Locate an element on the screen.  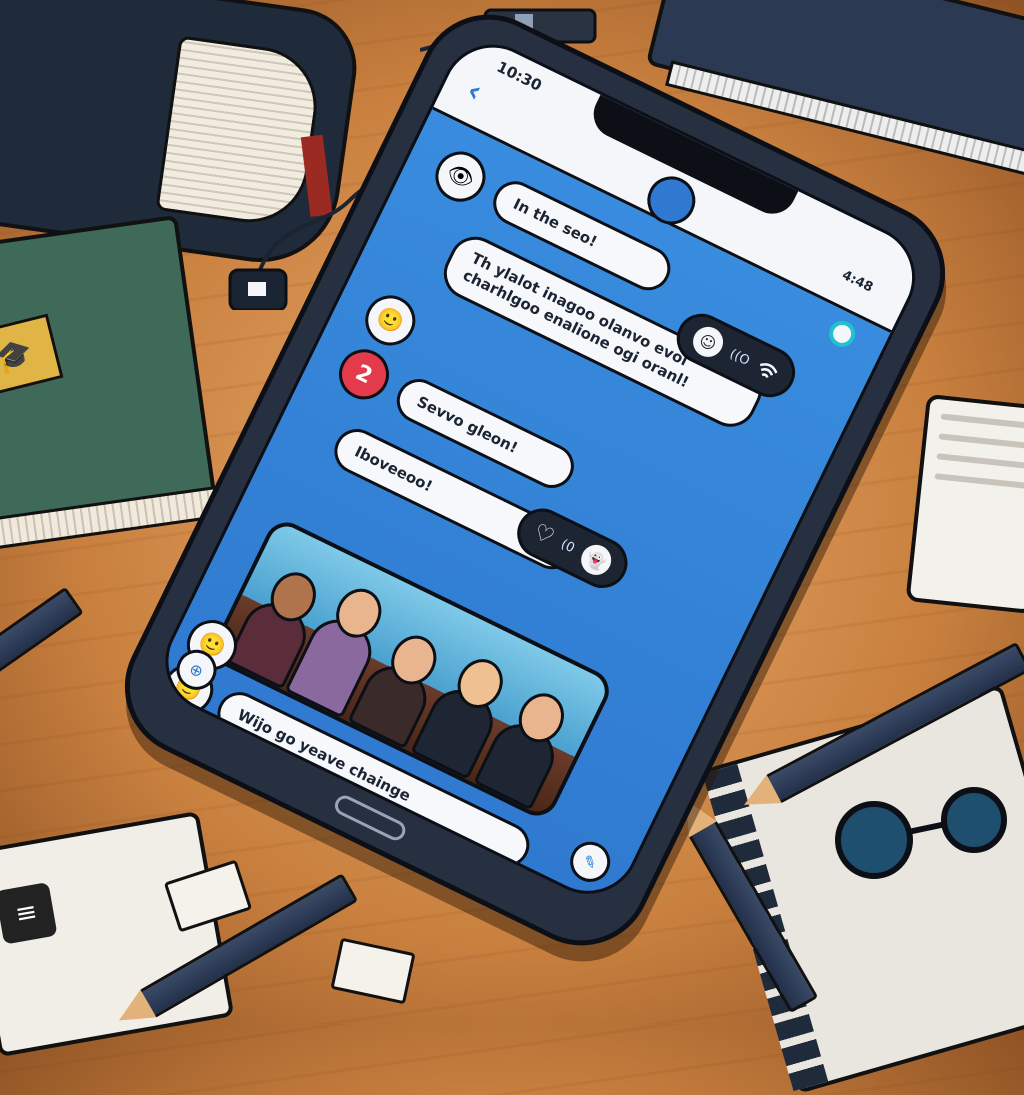
heart-icon: ♡ is located at coordinates (544, 534).